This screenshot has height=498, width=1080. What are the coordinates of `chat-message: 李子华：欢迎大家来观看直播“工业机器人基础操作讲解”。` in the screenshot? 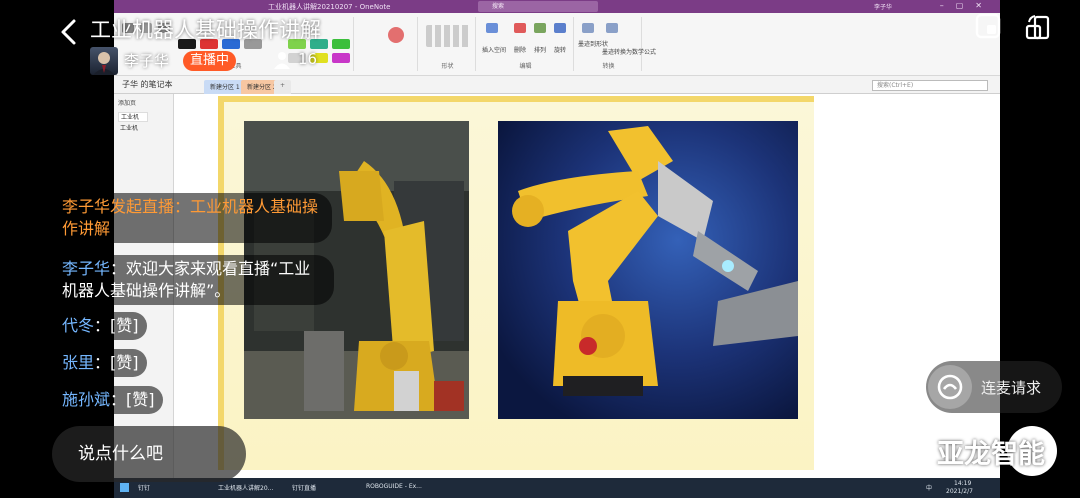 It's located at (194, 280).